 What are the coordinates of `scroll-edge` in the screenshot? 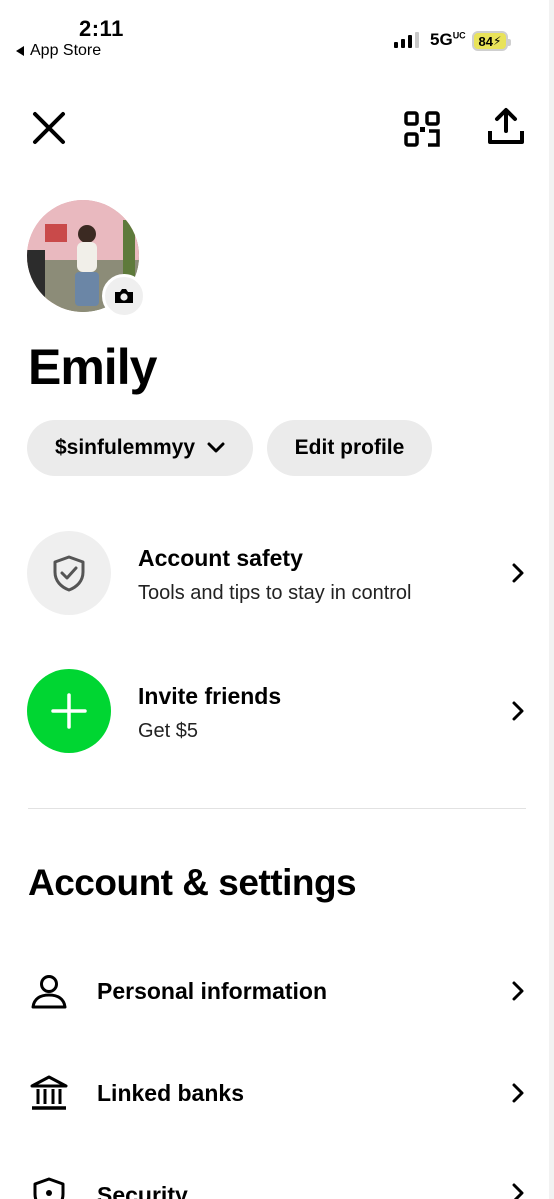 It's located at (551, 599).